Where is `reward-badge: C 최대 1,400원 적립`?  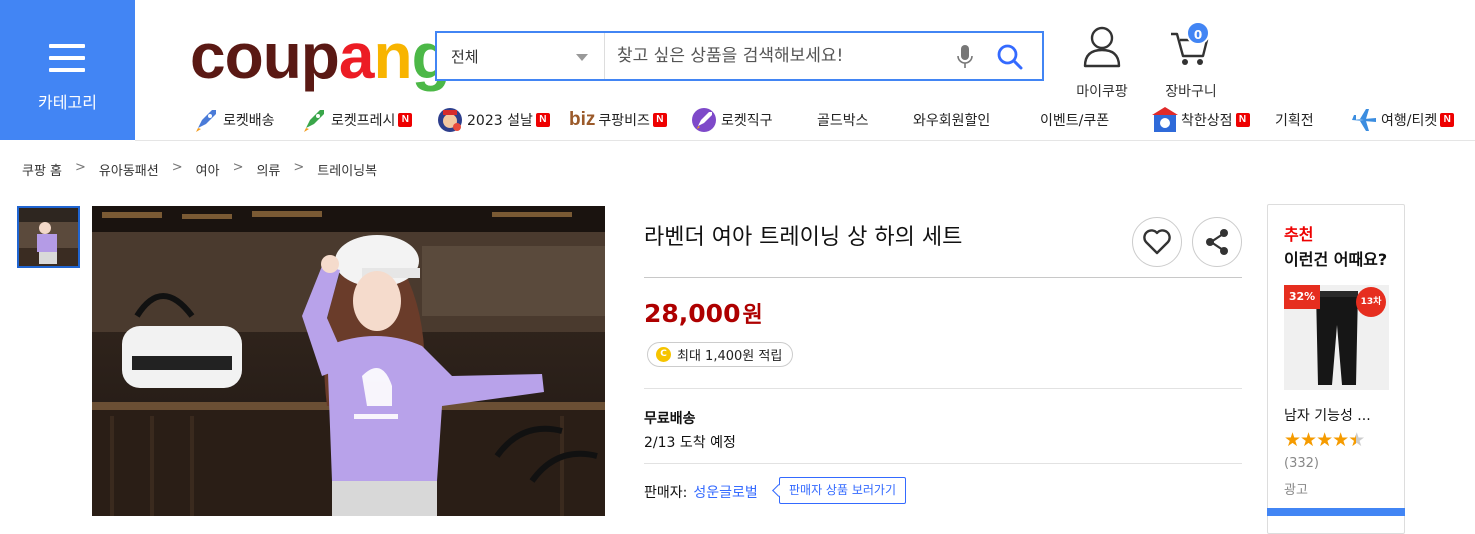
reward-badge: C 최대 1,400원 적립 is located at coordinates (720, 354).